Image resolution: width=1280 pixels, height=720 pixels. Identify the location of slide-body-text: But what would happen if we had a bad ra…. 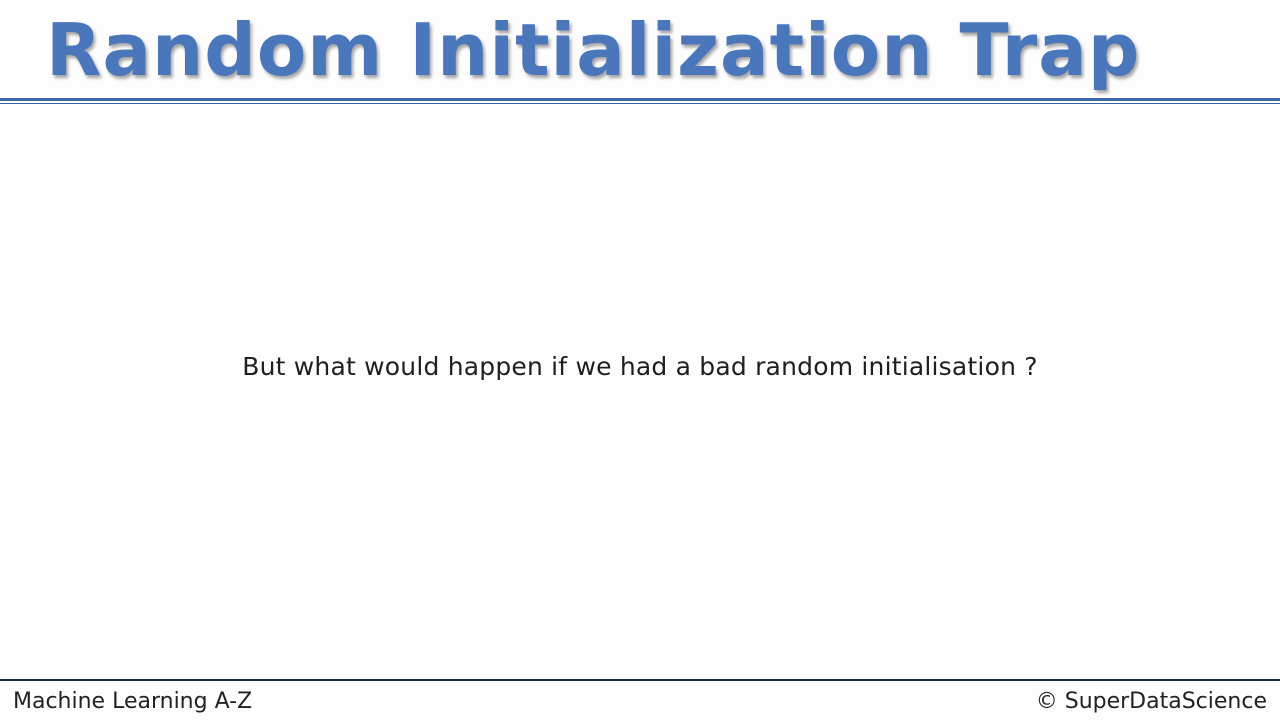
(640, 366).